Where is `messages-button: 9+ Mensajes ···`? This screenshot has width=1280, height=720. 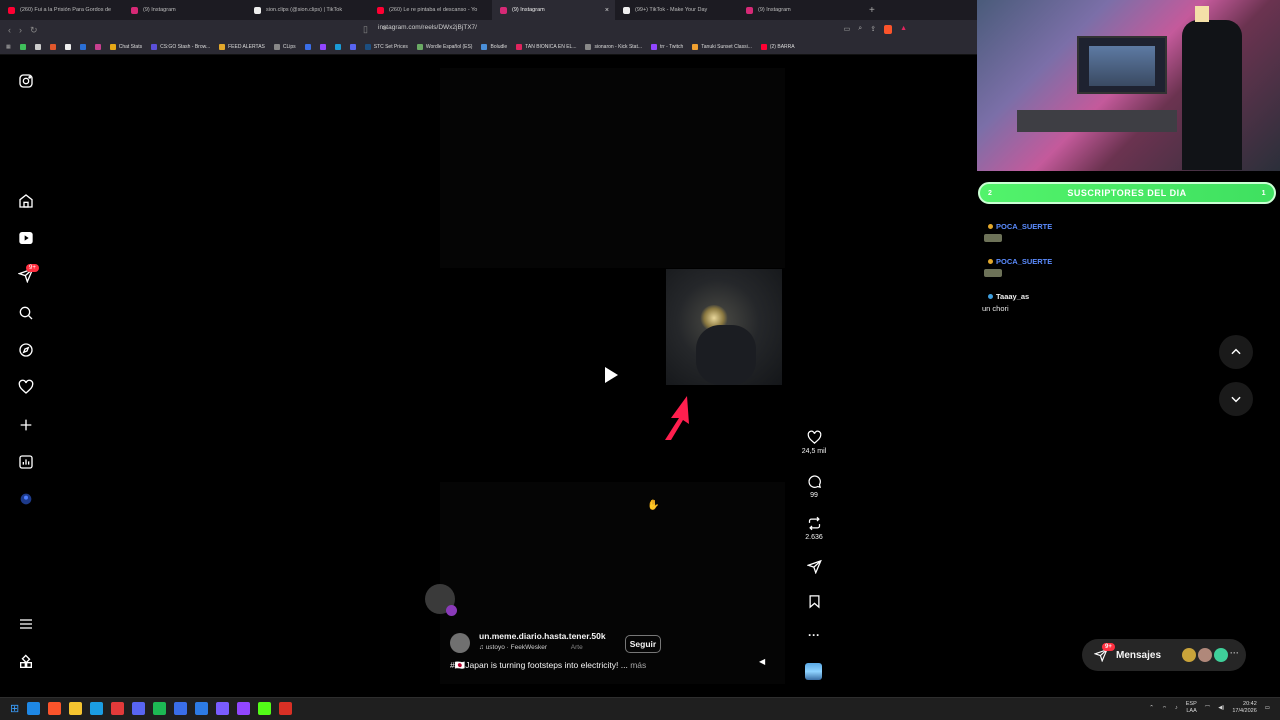
messages-button: 9+ Mensajes ··· is located at coordinates (1164, 655).